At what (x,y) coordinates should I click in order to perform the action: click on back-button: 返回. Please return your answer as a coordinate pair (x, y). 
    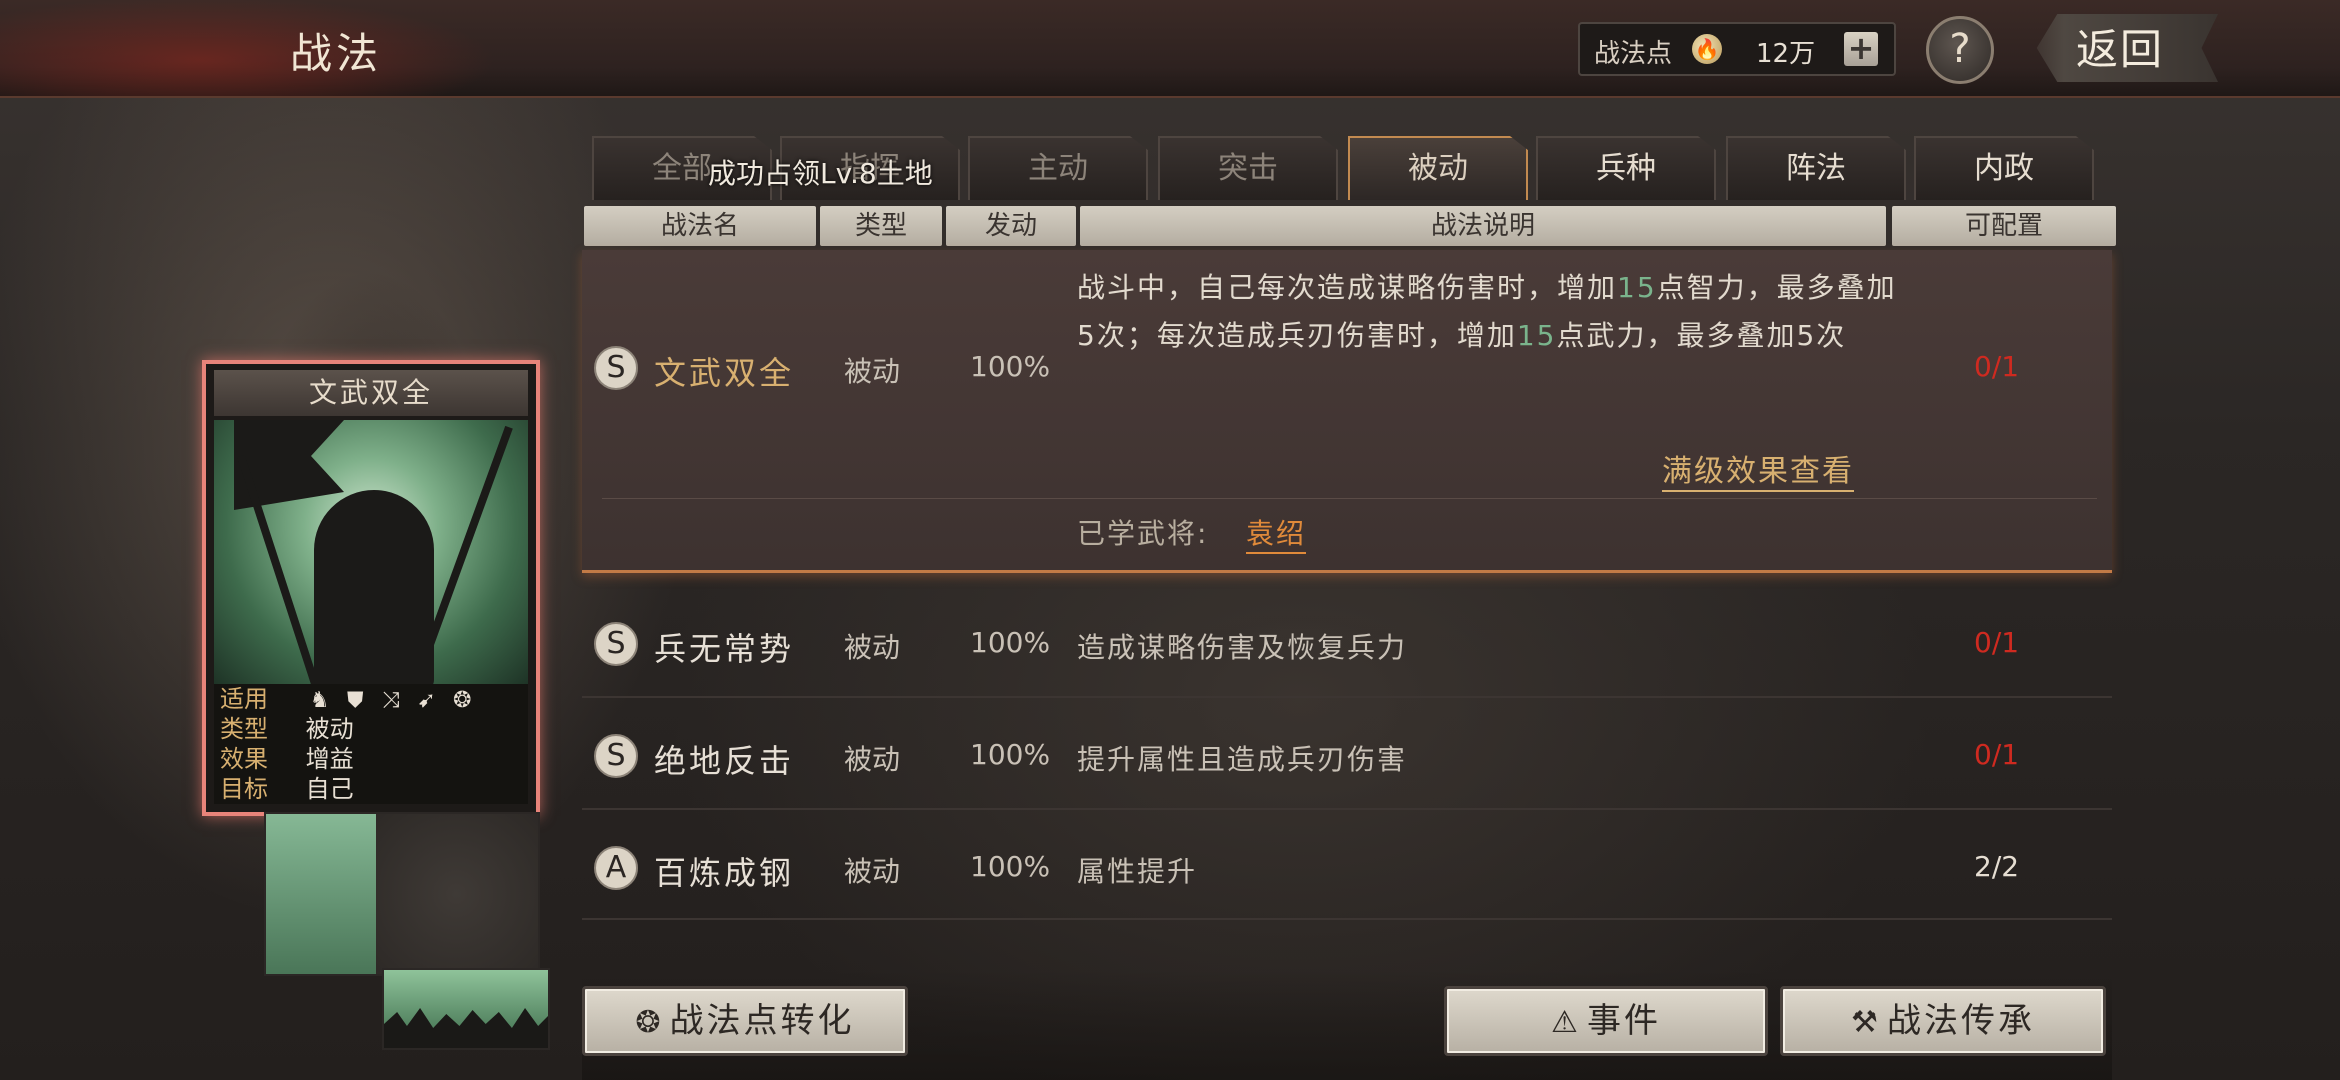
    Looking at the image, I should click on (2120, 46).